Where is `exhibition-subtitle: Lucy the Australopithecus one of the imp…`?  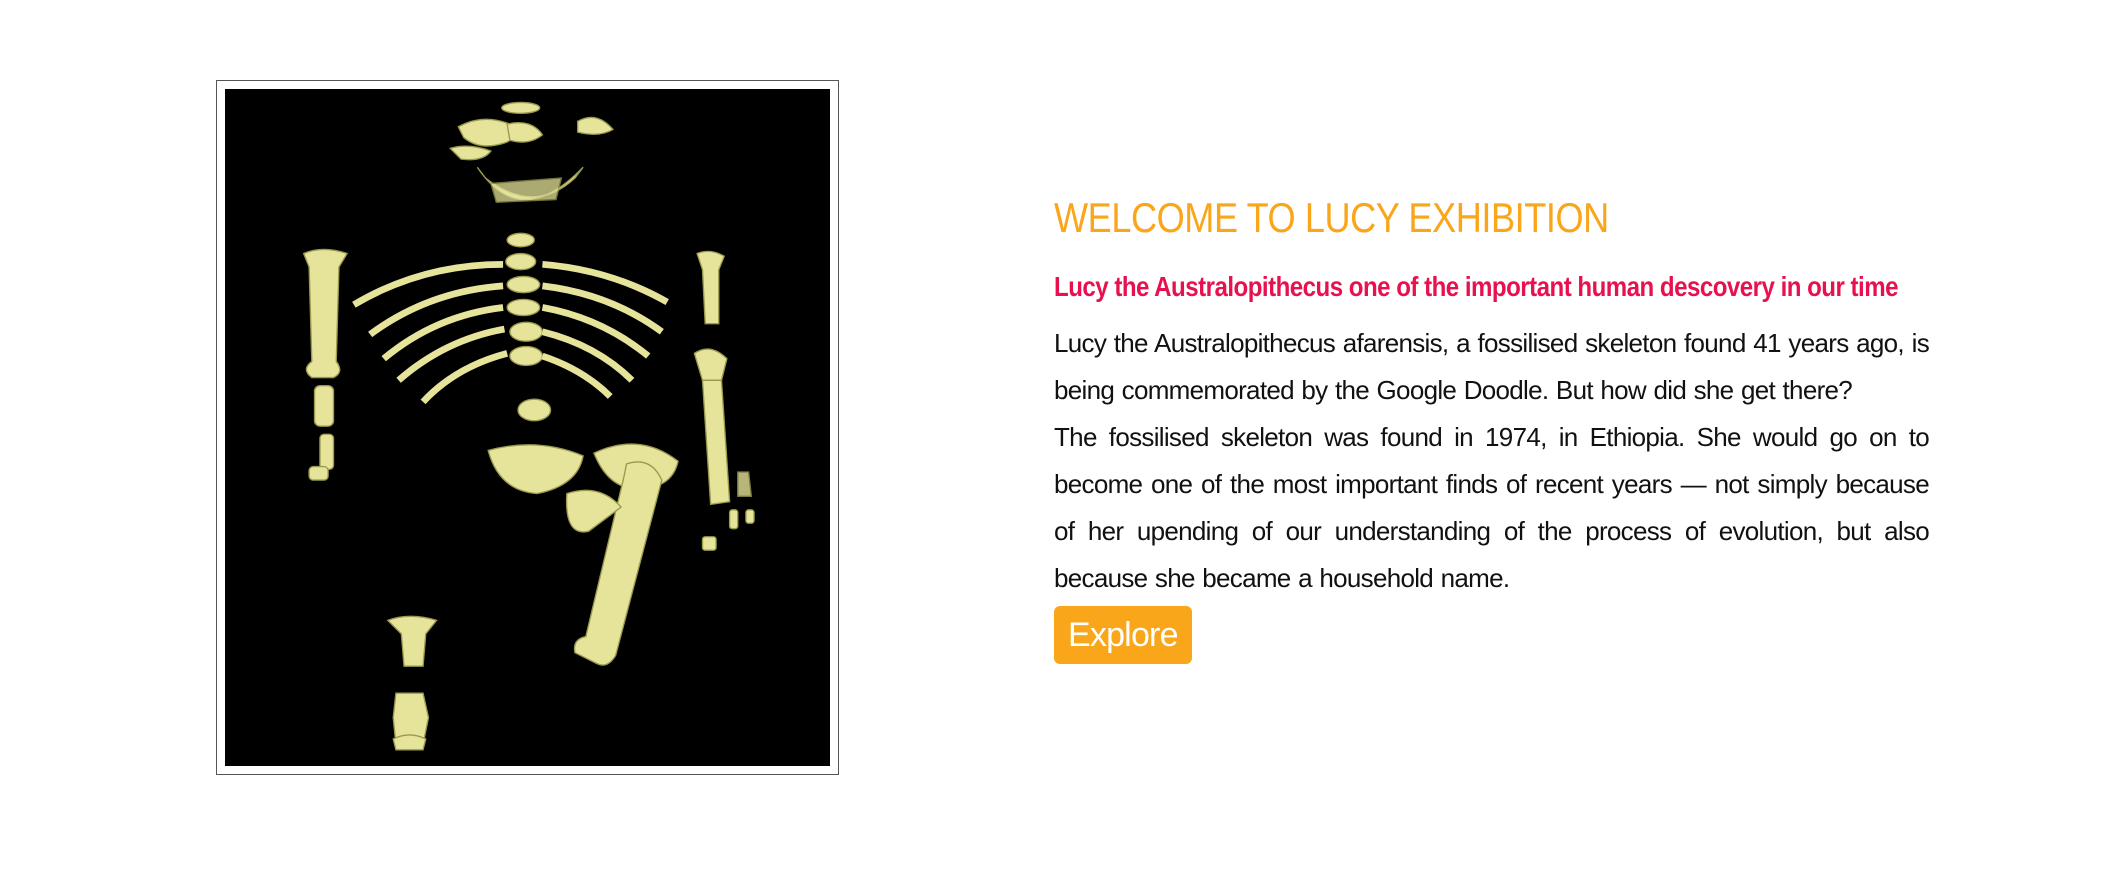
exhibition-subtitle: Lucy the Australopithecus one of the imp… is located at coordinates (1476, 286).